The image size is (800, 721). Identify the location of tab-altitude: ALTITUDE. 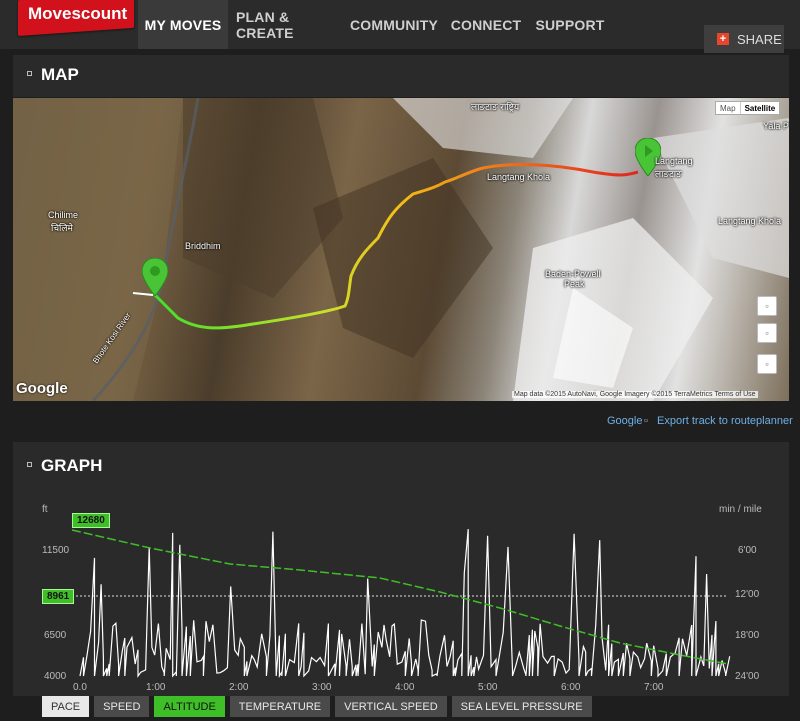
(189, 706).